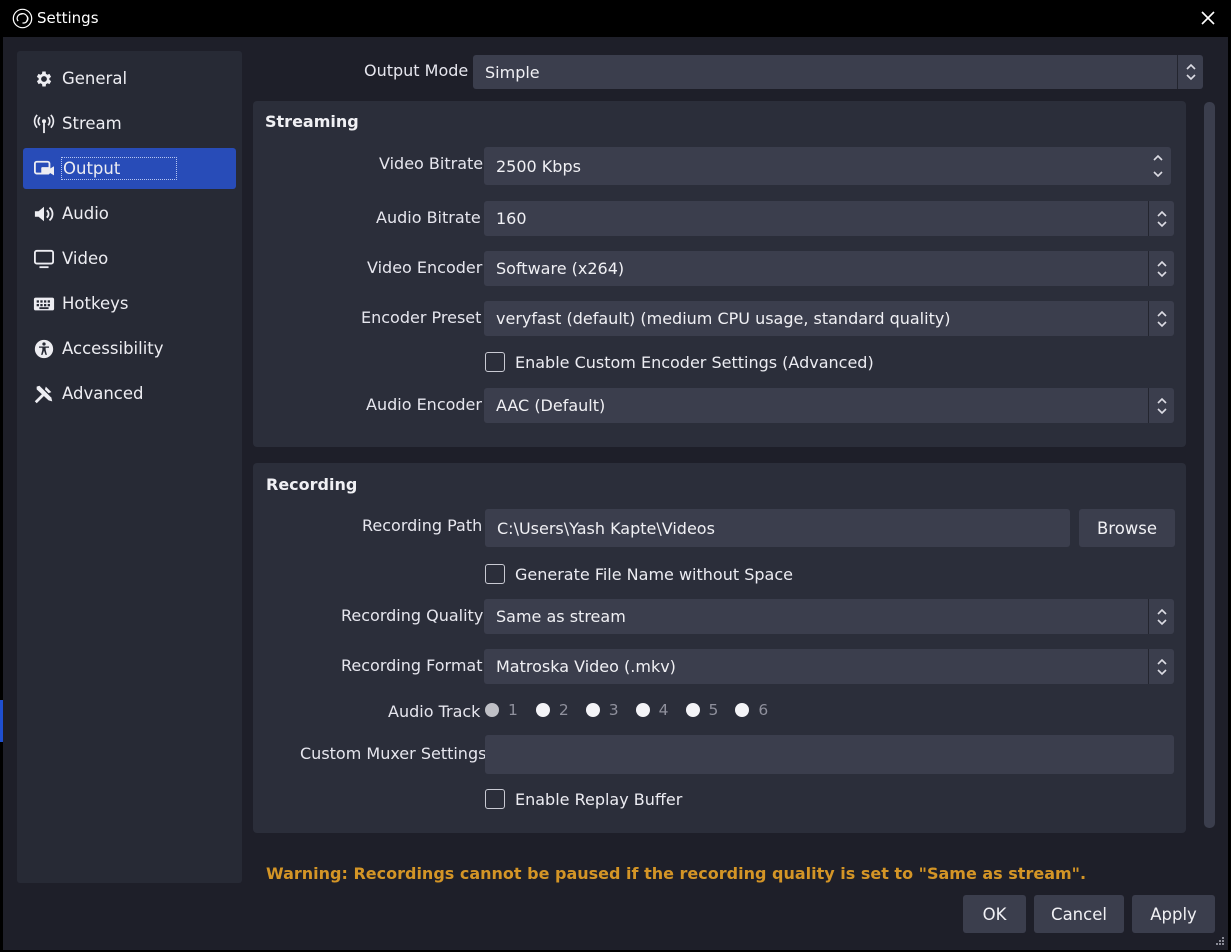 The width and height of the screenshot is (1231, 952). What do you see at coordinates (416, 70) in the screenshot?
I see `output-mode-label: Output Mode` at bounding box center [416, 70].